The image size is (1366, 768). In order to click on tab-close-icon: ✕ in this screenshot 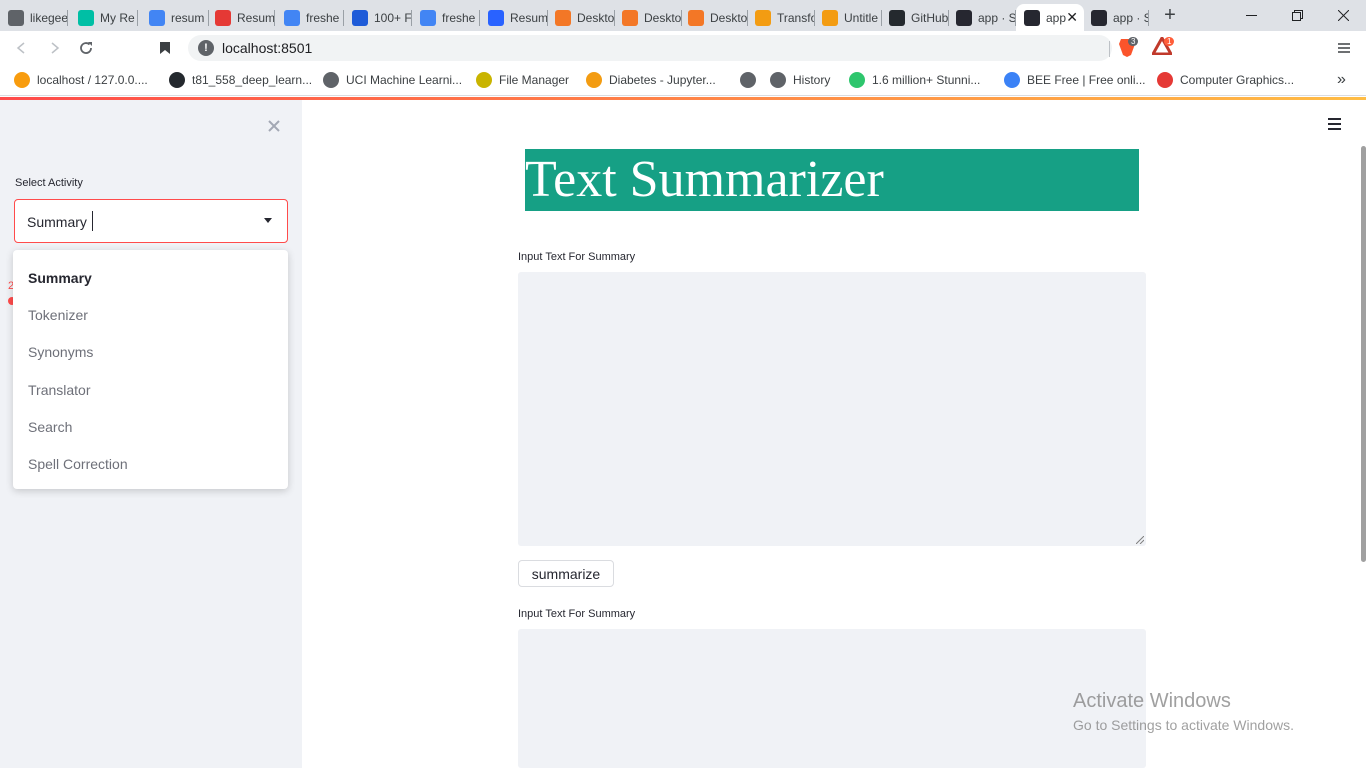, I will do `click(1072, 17)`.